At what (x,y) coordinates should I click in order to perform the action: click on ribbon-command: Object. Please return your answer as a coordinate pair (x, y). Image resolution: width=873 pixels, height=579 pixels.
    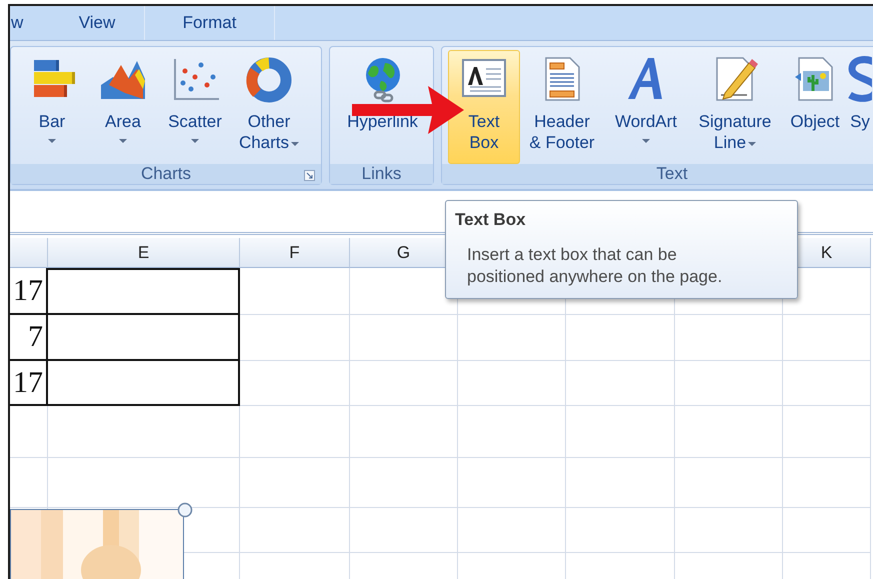
    Looking at the image, I should click on (815, 107).